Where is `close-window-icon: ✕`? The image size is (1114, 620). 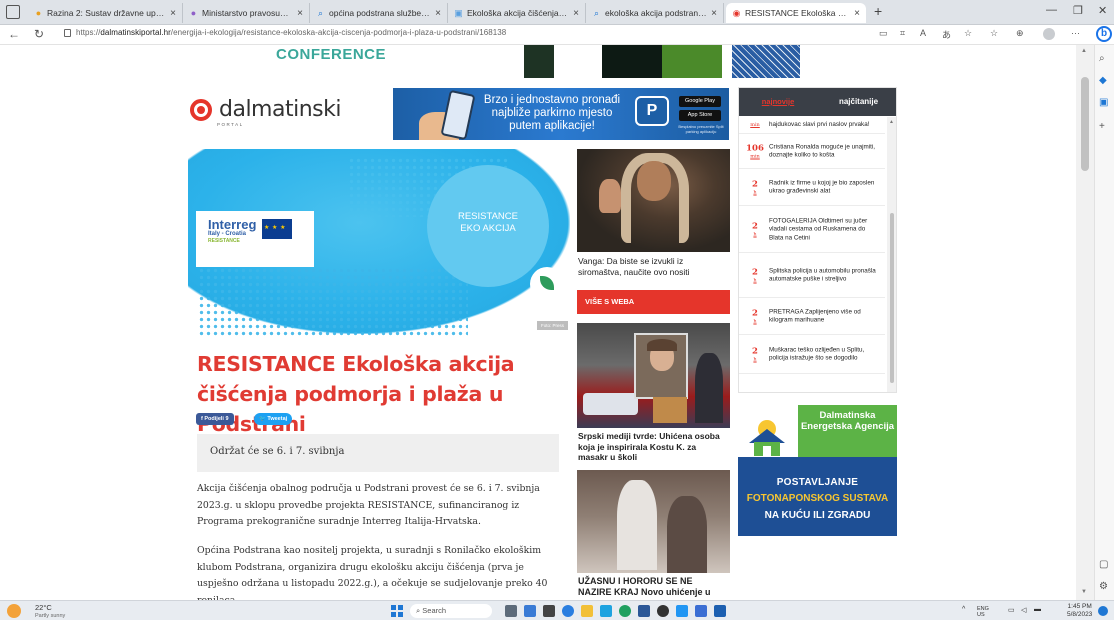 close-window-icon: ✕ is located at coordinates (1102, 10).